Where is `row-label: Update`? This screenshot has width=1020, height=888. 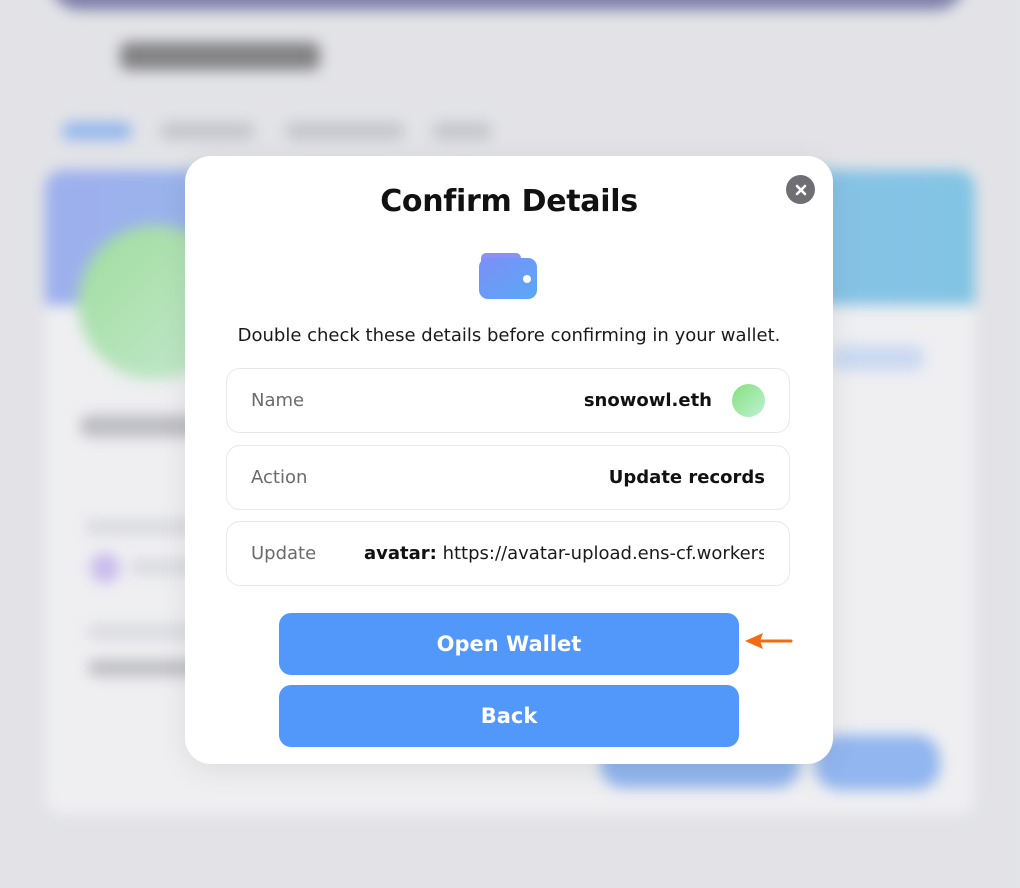 row-label: Update is located at coordinates (284, 553).